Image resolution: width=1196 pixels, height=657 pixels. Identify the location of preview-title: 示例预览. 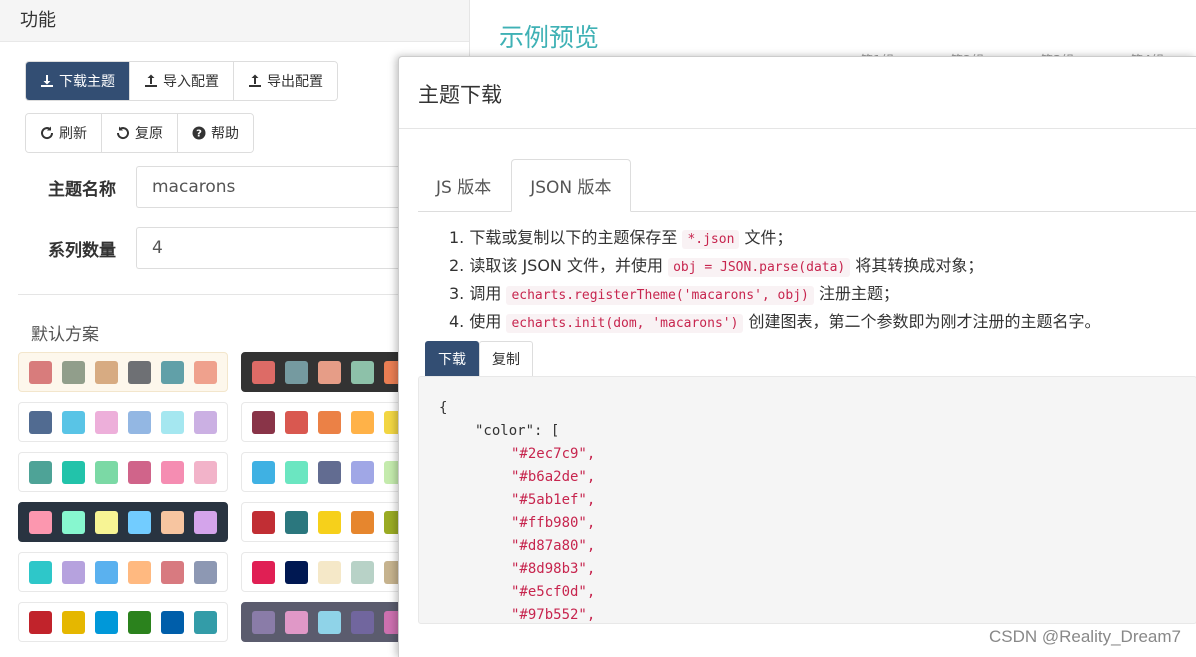
(549, 37).